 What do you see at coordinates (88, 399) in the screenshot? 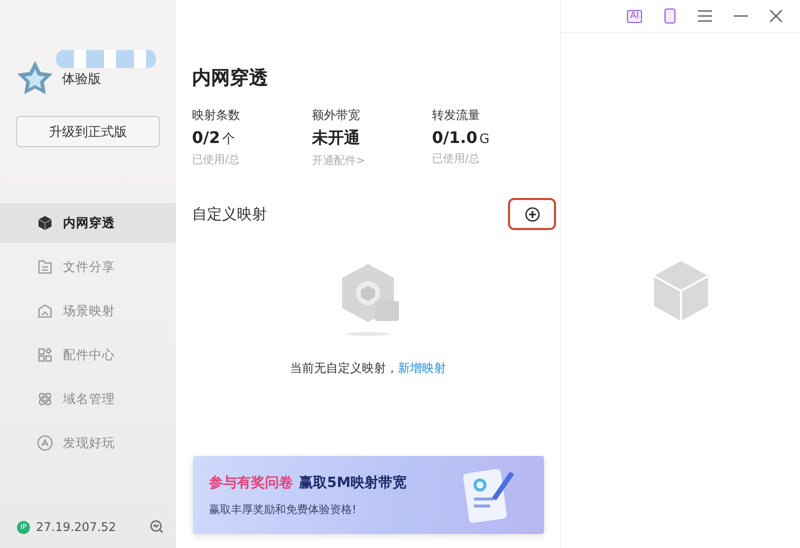
I see `sidebar-item: 域名管理` at bounding box center [88, 399].